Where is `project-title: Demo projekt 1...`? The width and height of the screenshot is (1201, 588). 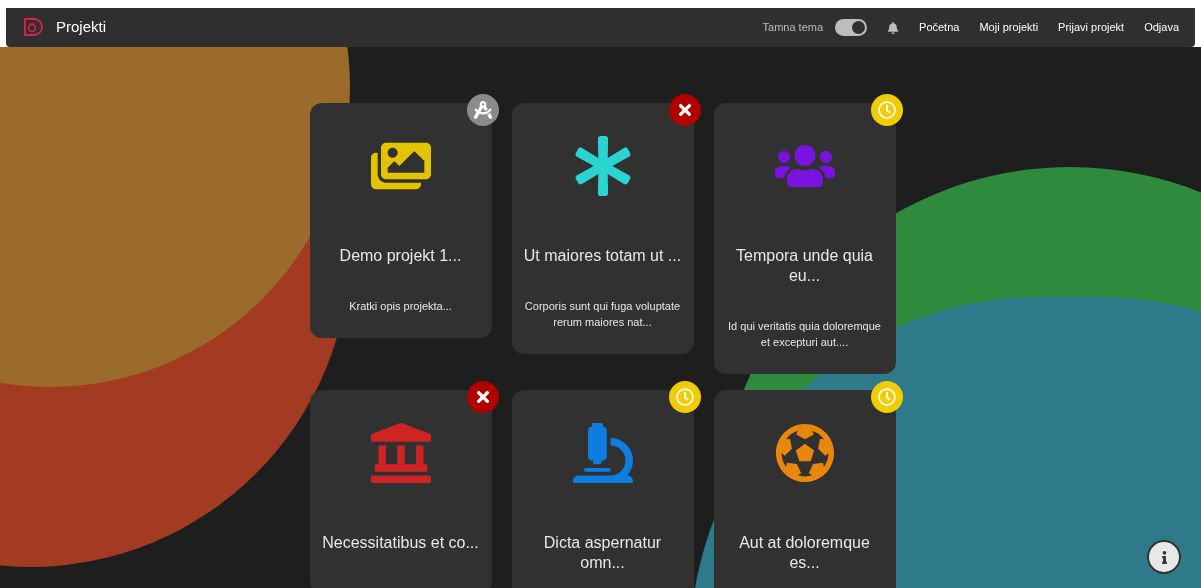
project-title: Demo projekt 1... is located at coordinates (400, 256).